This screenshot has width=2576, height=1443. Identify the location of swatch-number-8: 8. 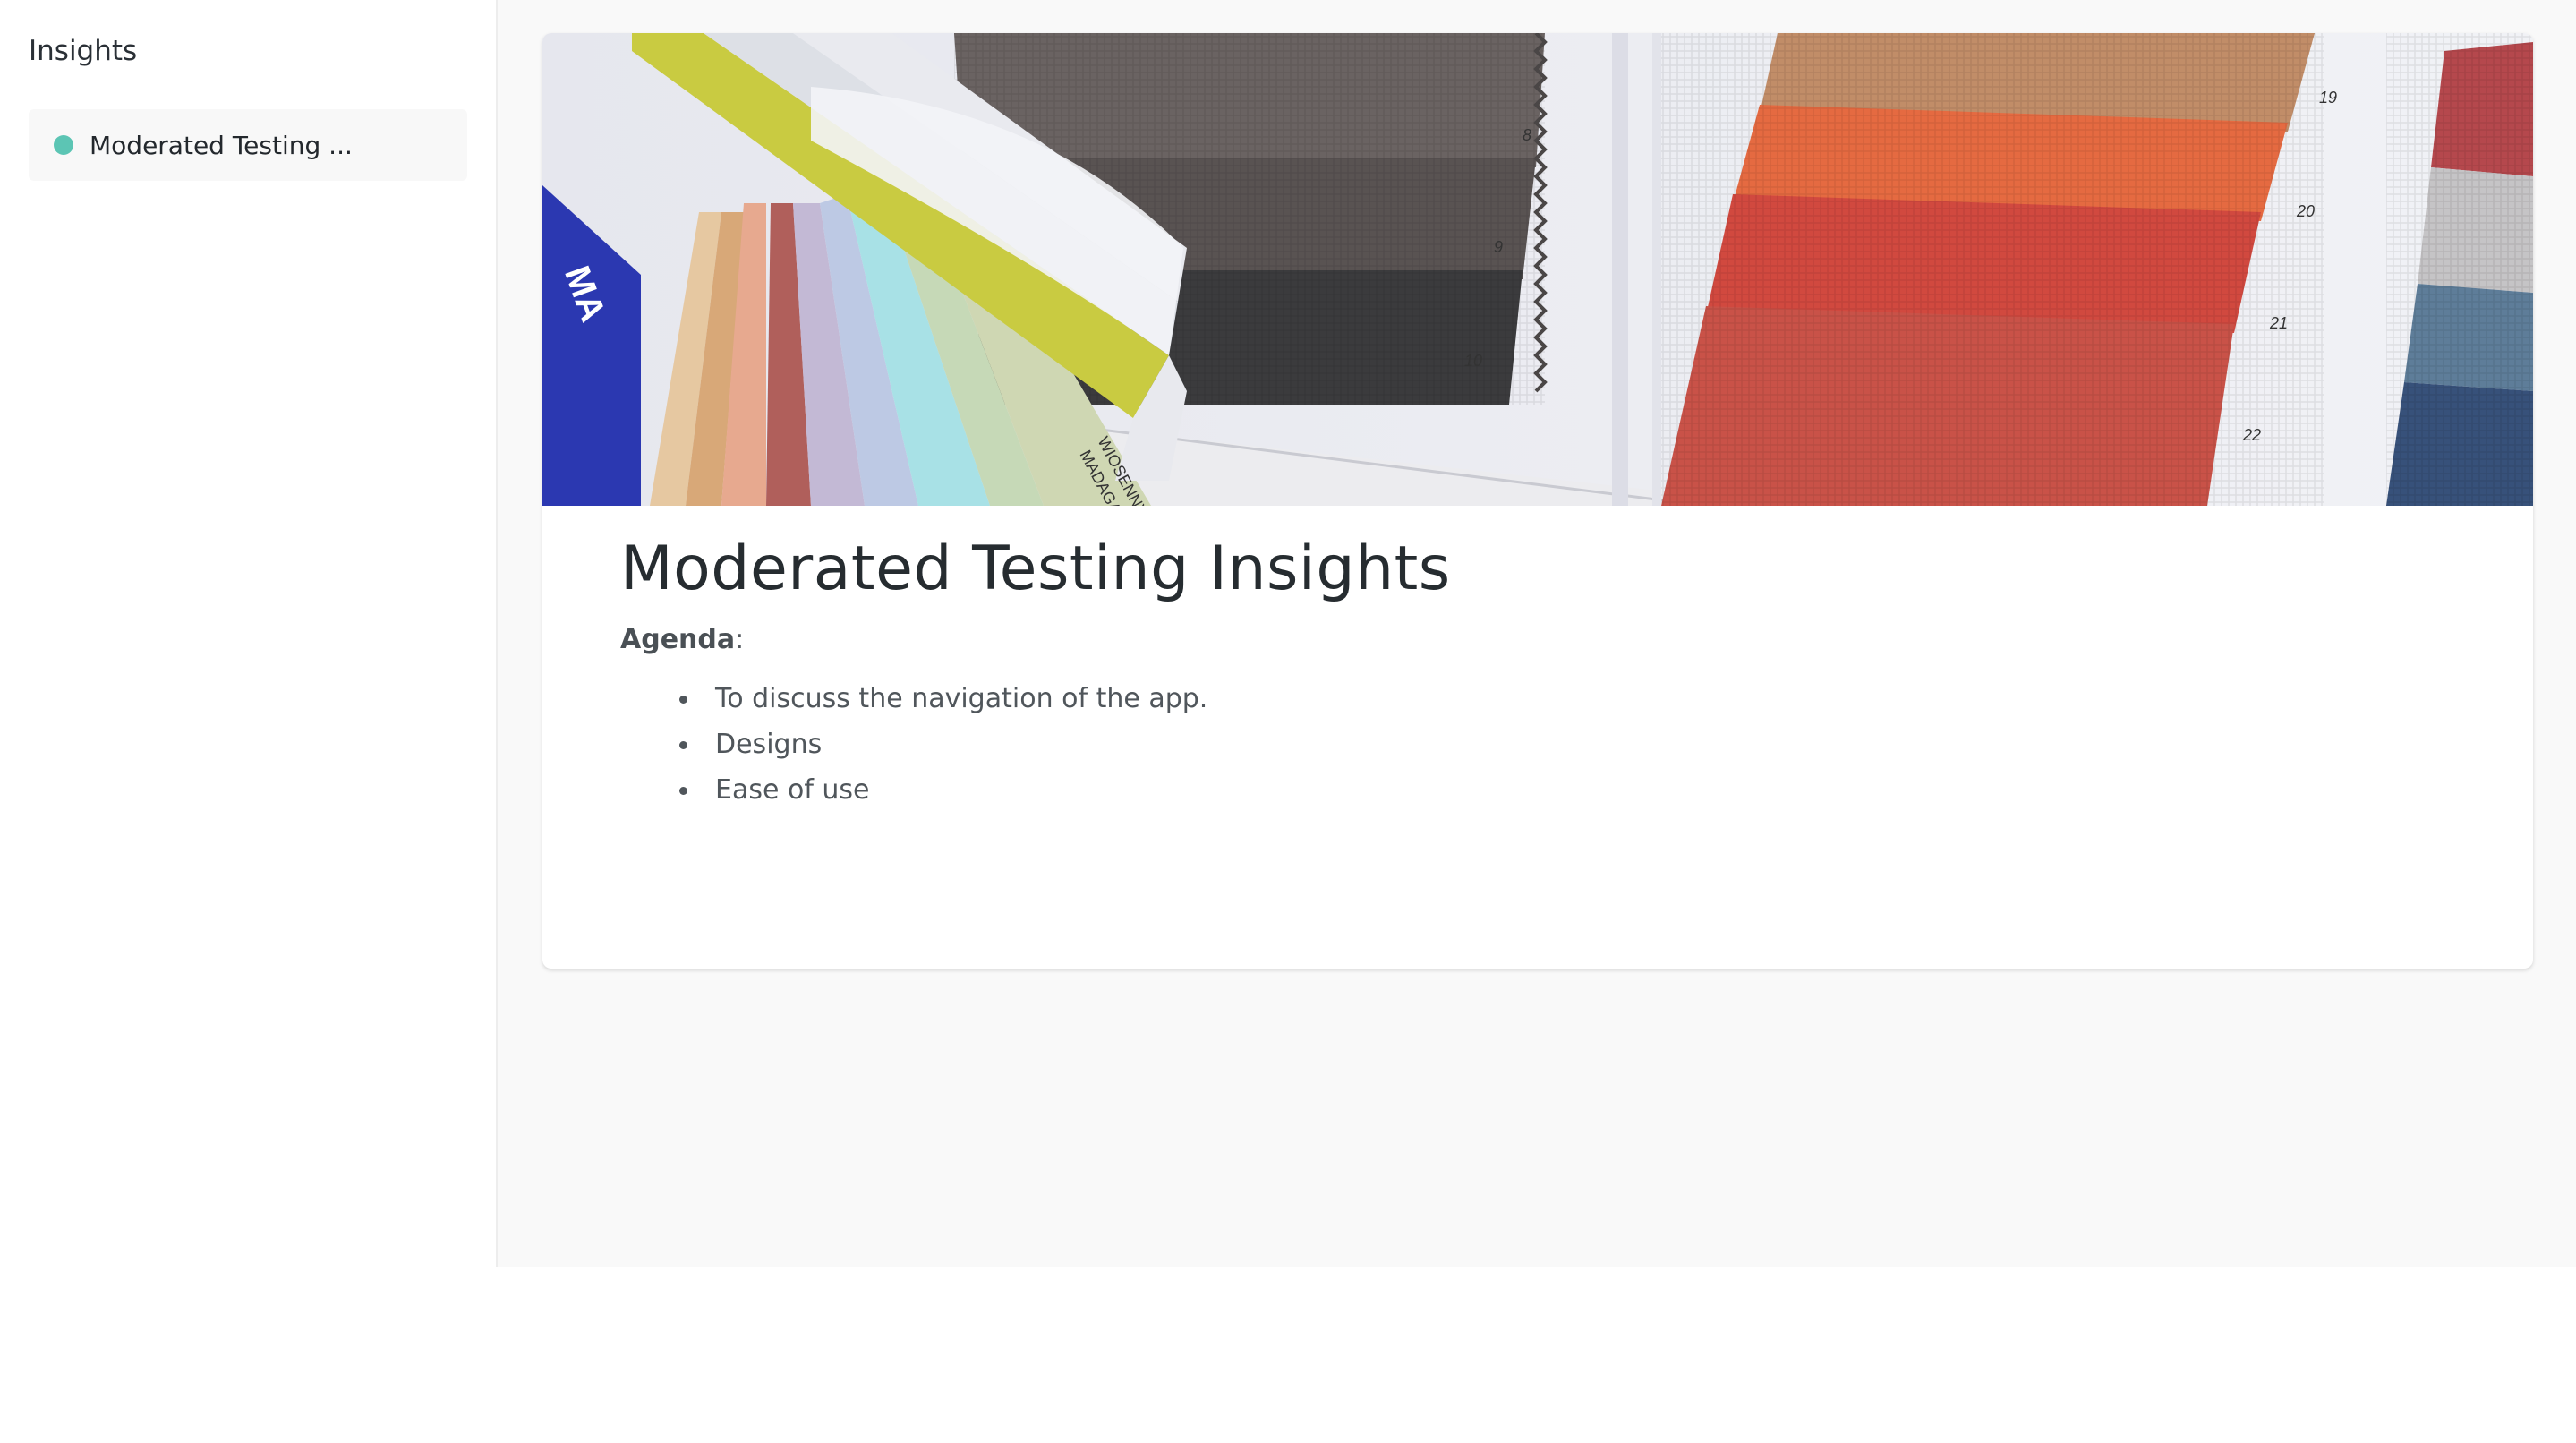
(1527, 135).